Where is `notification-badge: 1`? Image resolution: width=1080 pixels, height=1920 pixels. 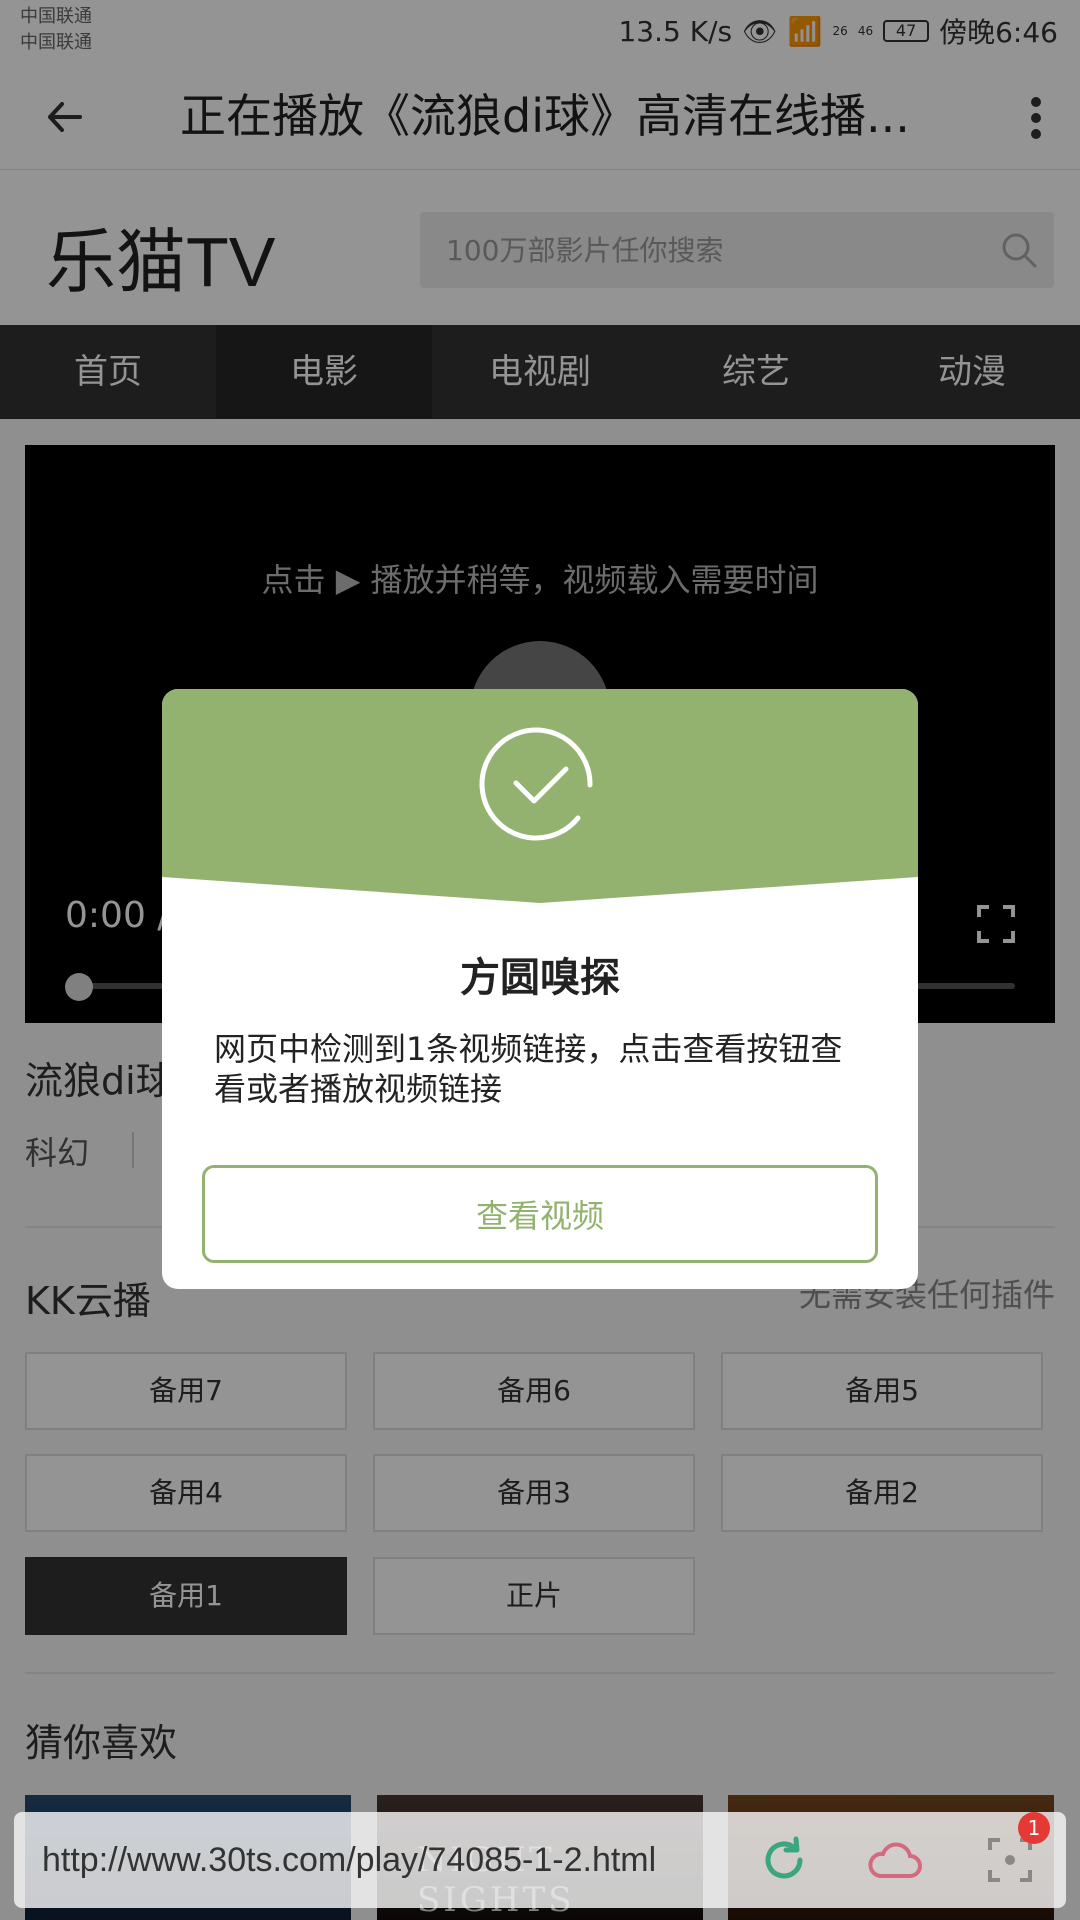
notification-badge: 1 is located at coordinates (1034, 1828).